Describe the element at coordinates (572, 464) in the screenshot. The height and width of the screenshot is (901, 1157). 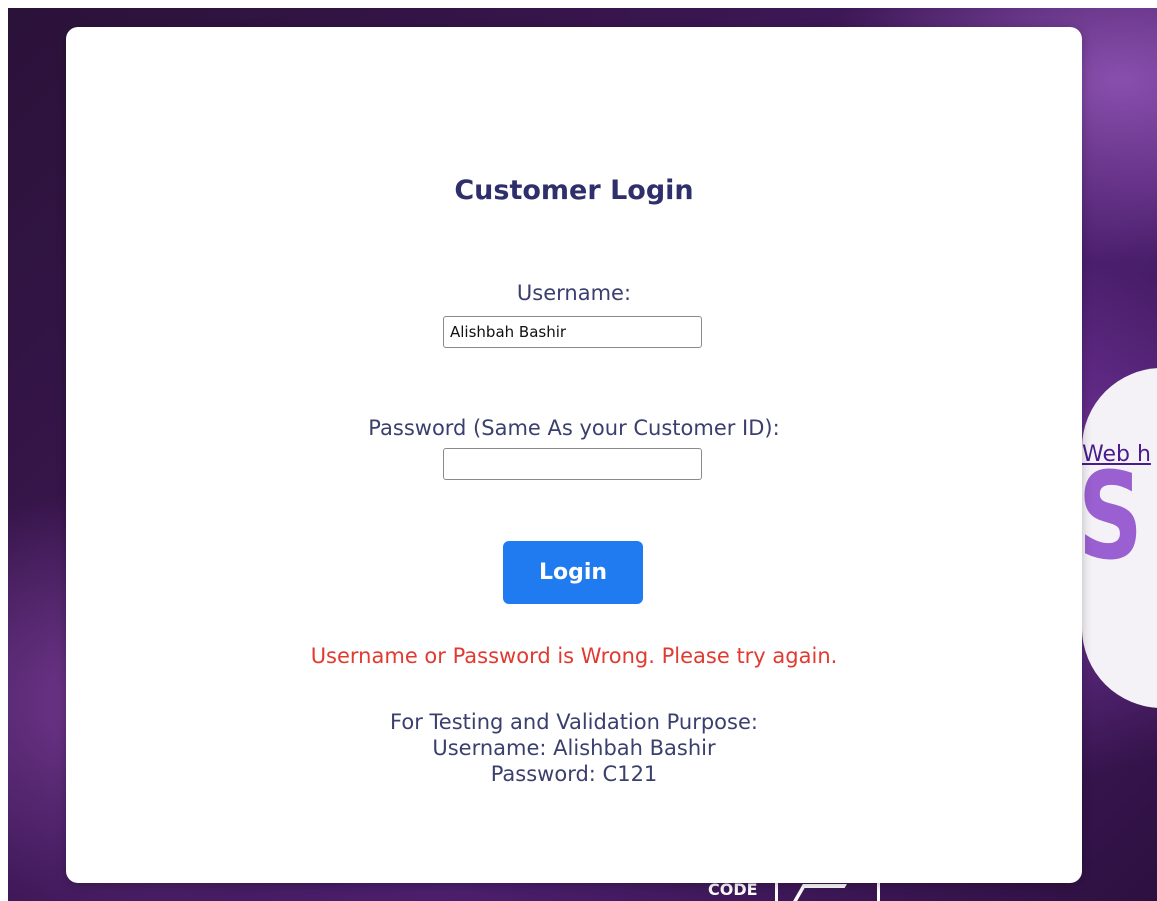
I see `password-input` at that location.